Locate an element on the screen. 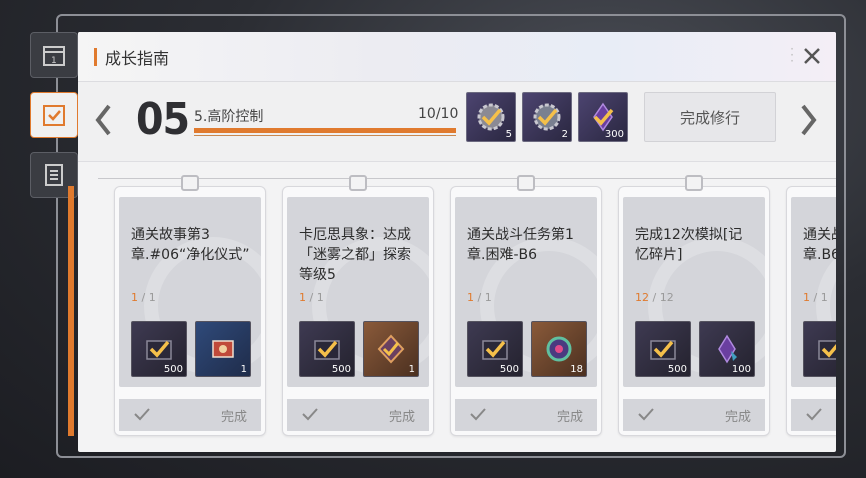 Image resolution: width=866 pixels, height=478 pixels. reward-count: 2 is located at coordinates (564, 134).